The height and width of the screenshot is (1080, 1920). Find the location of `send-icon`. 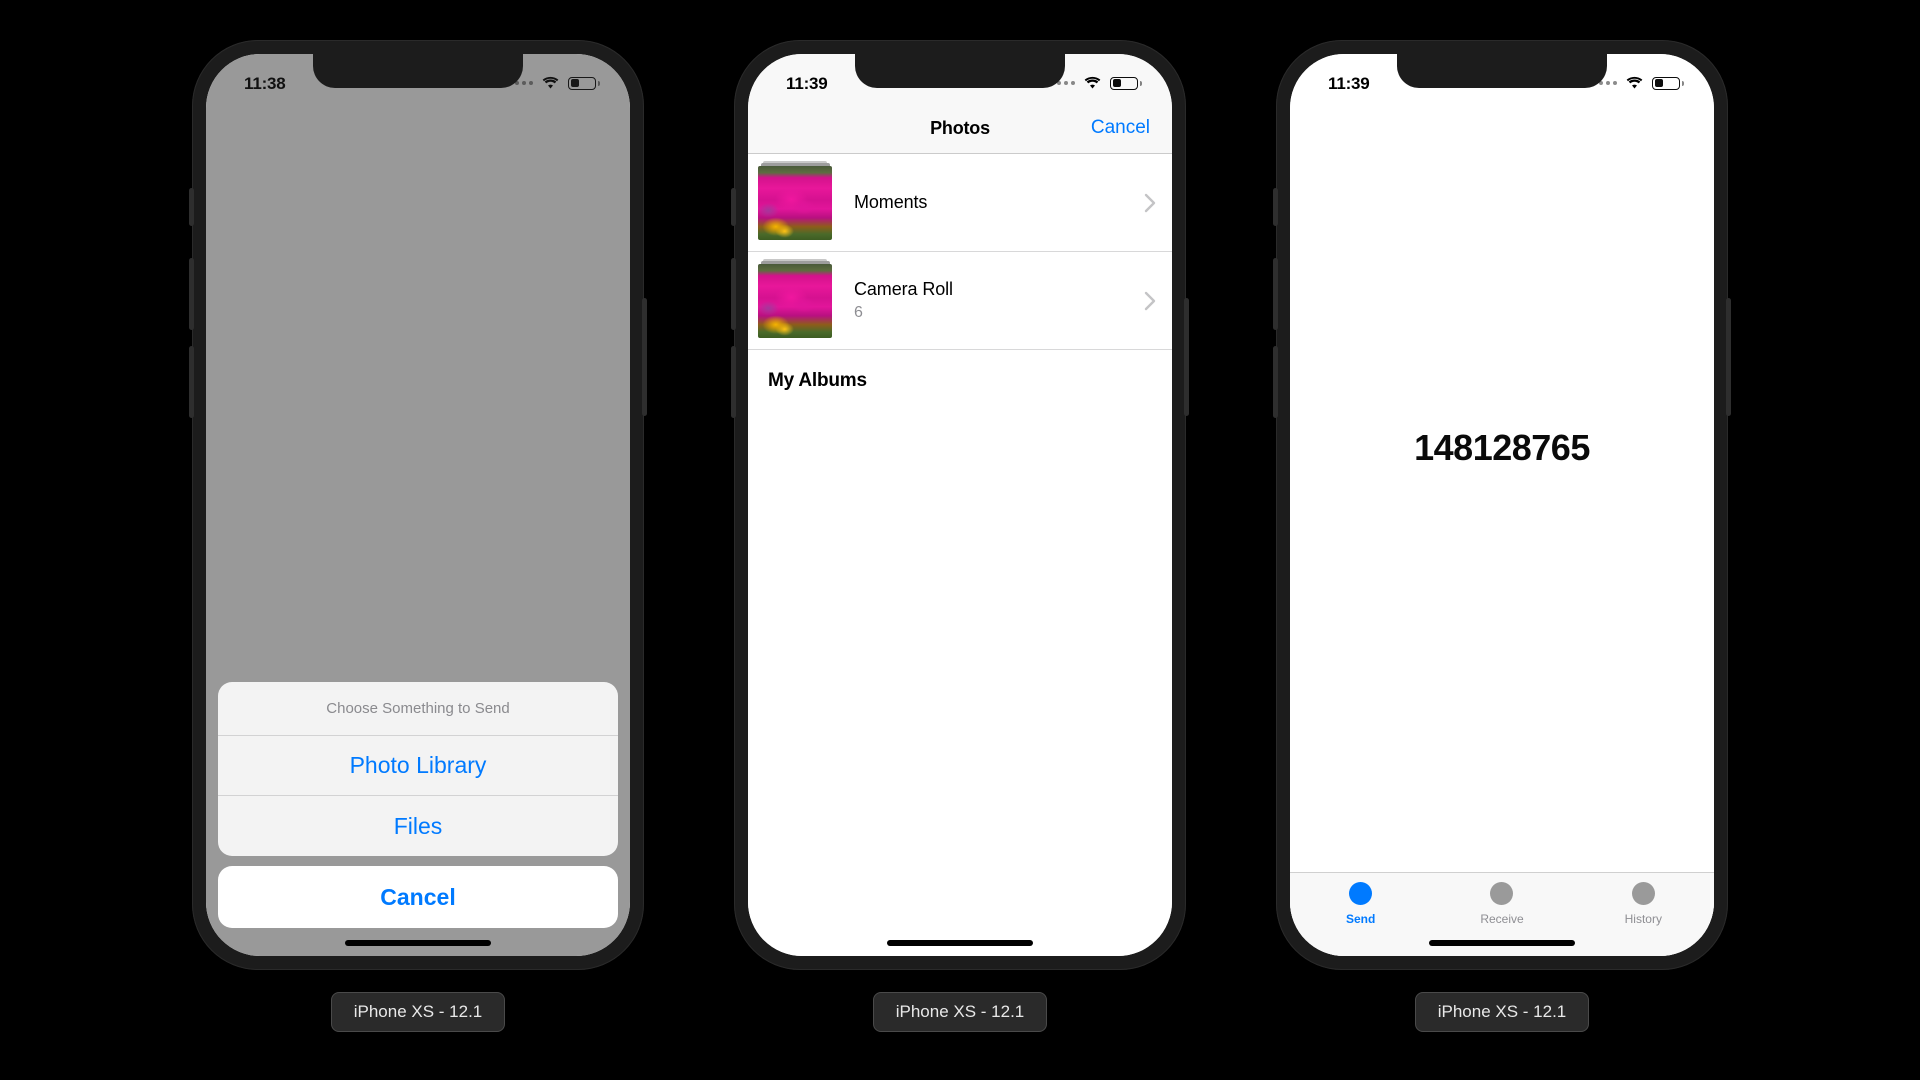

send-icon is located at coordinates (1361, 893).